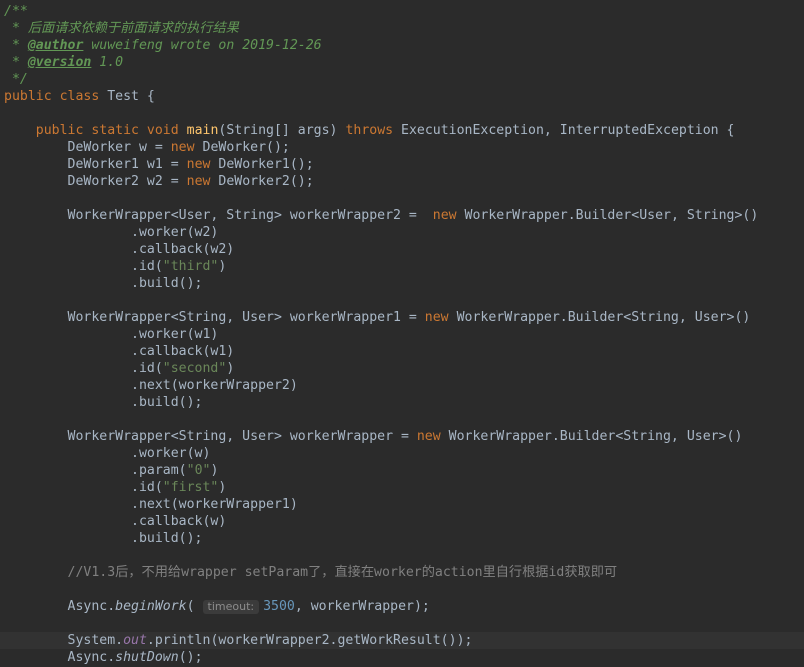  I want to click on code-text: .callback(w), so click(115, 521).